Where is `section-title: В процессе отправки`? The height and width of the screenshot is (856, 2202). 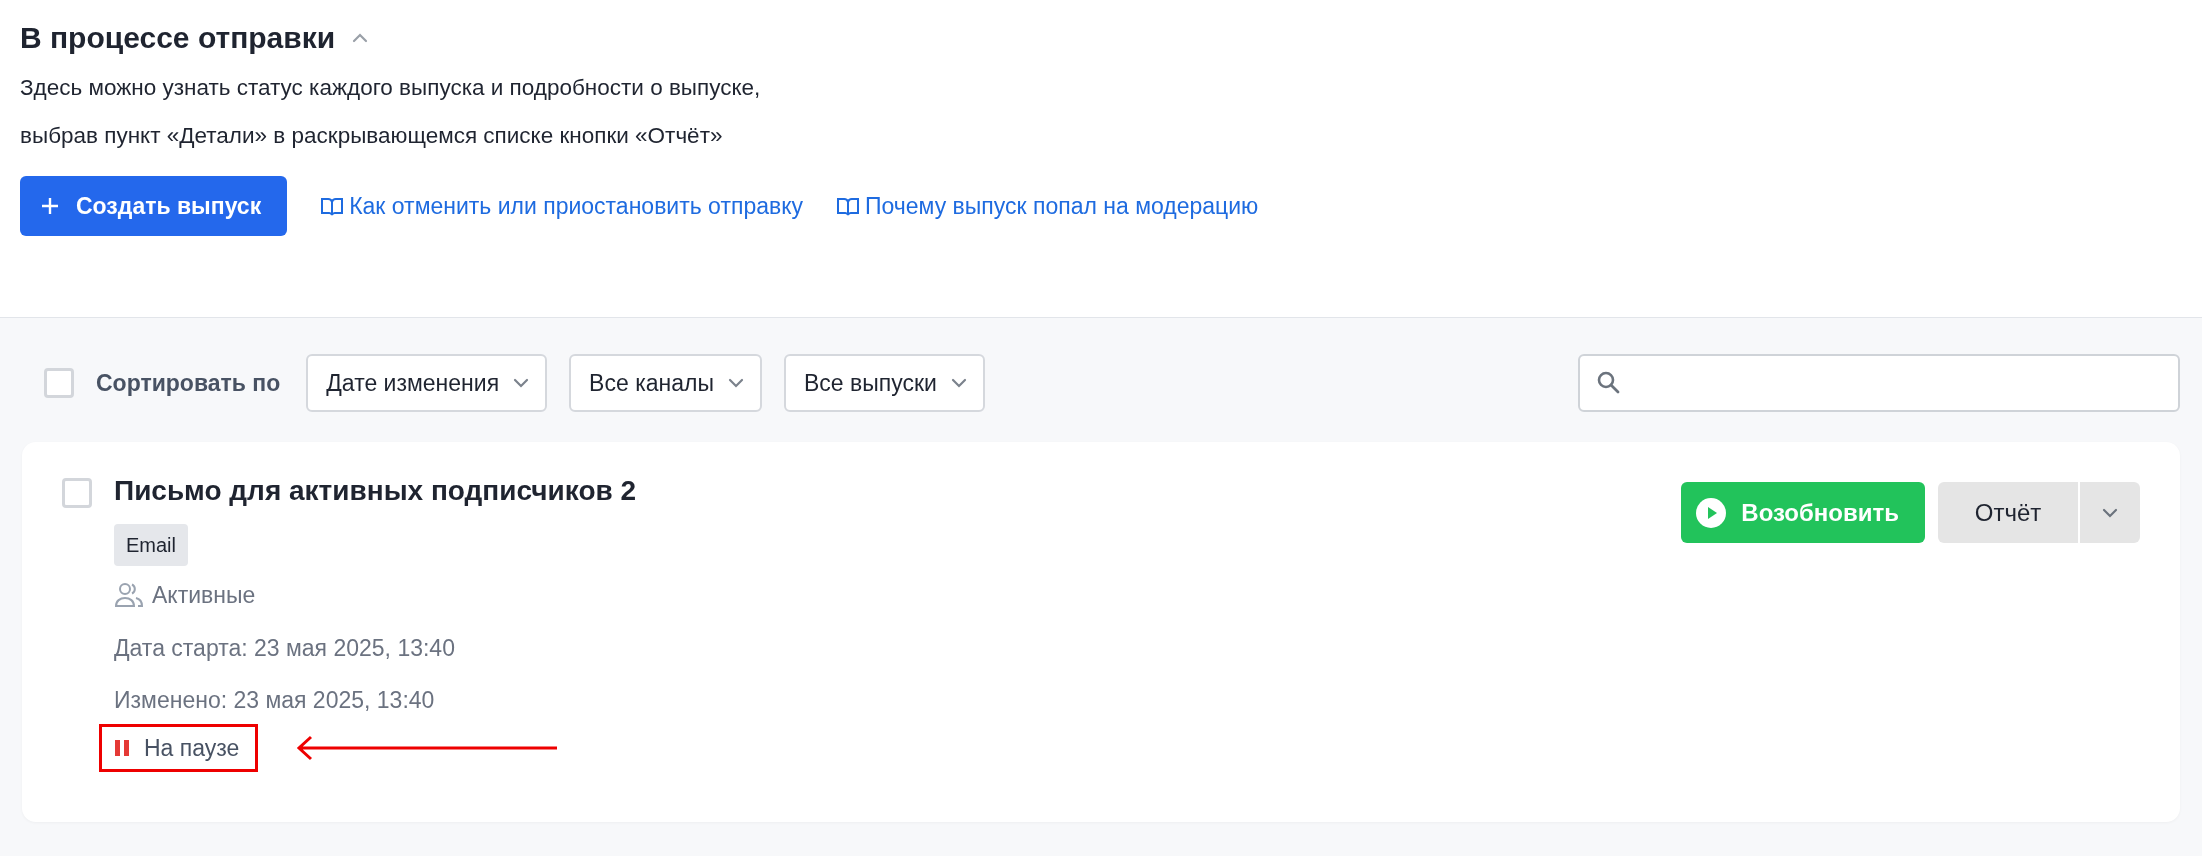 section-title: В процессе отправки is located at coordinates (178, 38).